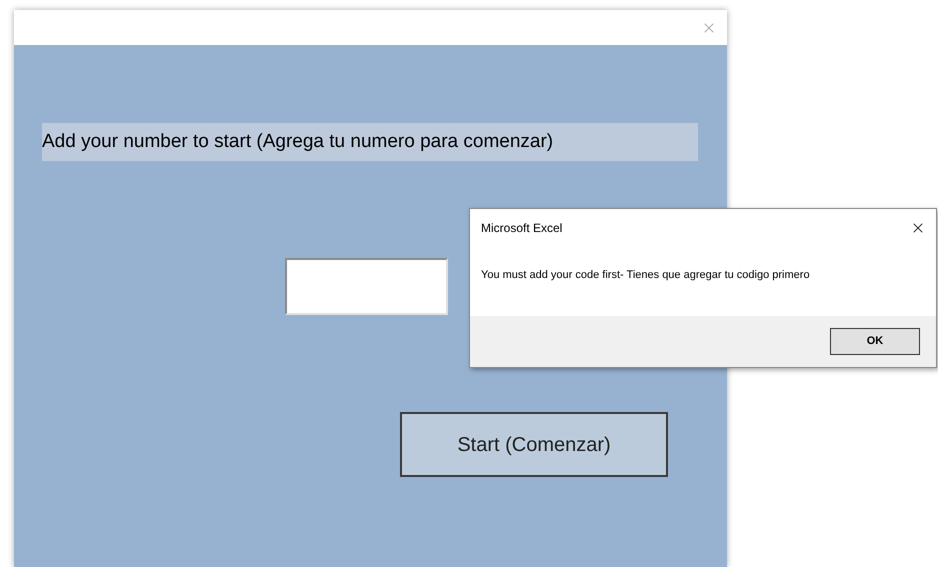 The height and width of the screenshot is (567, 938). Describe the element at coordinates (645, 275) in the screenshot. I see `dialog-message: You must add your code first- Tienes que agregar tu codigo primero` at that location.